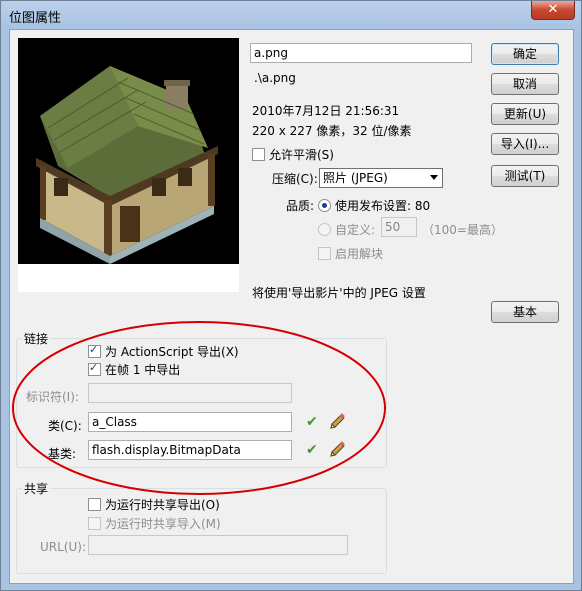 The height and width of the screenshot is (591, 582). What do you see at coordinates (525, 312) in the screenshot?
I see `basic-button: 基本` at bounding box center [525, 312].